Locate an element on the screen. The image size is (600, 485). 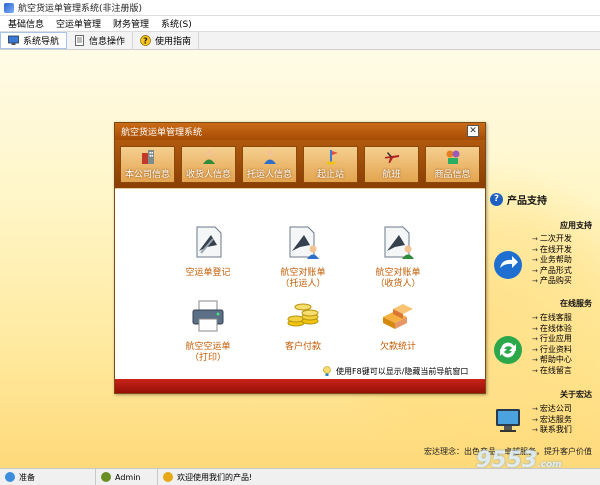
link-industry-apps: 行业应用 is located at coordinates (552, 339).